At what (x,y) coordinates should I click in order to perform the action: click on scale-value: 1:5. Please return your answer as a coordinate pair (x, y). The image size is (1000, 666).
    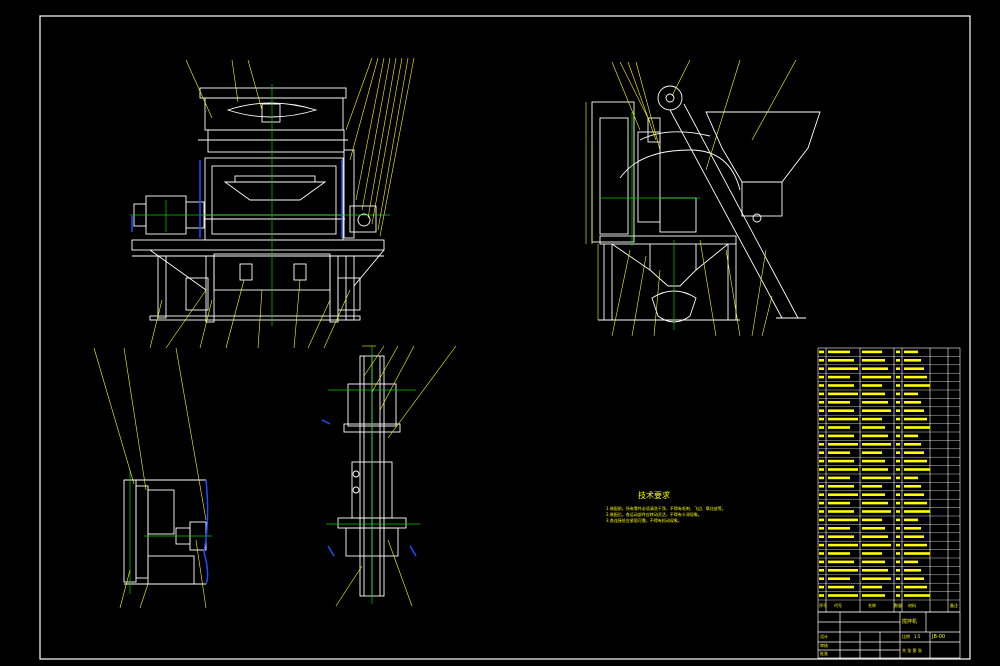
    Looking at the image, I should click on (917, 636).